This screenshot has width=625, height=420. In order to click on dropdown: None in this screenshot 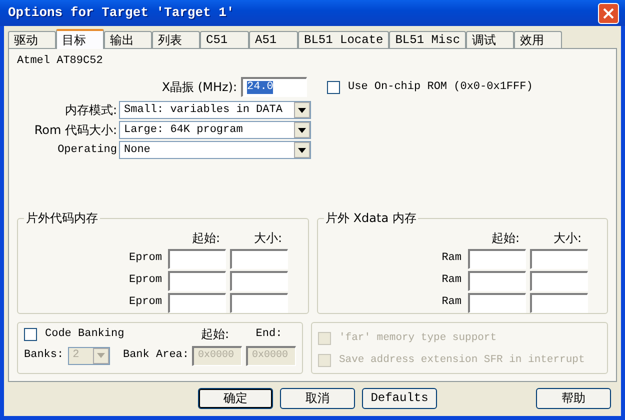, I will do `click(215, 150)`.